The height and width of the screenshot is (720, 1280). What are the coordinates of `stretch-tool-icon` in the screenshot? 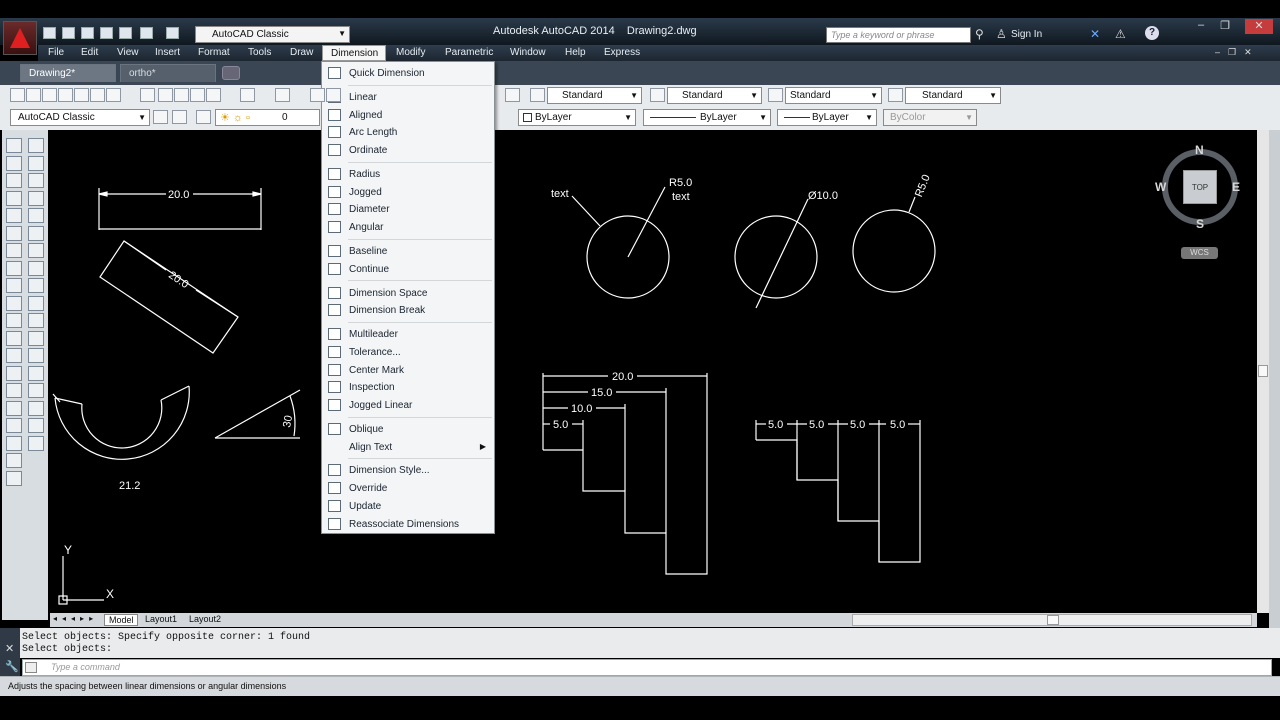 It's located at (36, 285).